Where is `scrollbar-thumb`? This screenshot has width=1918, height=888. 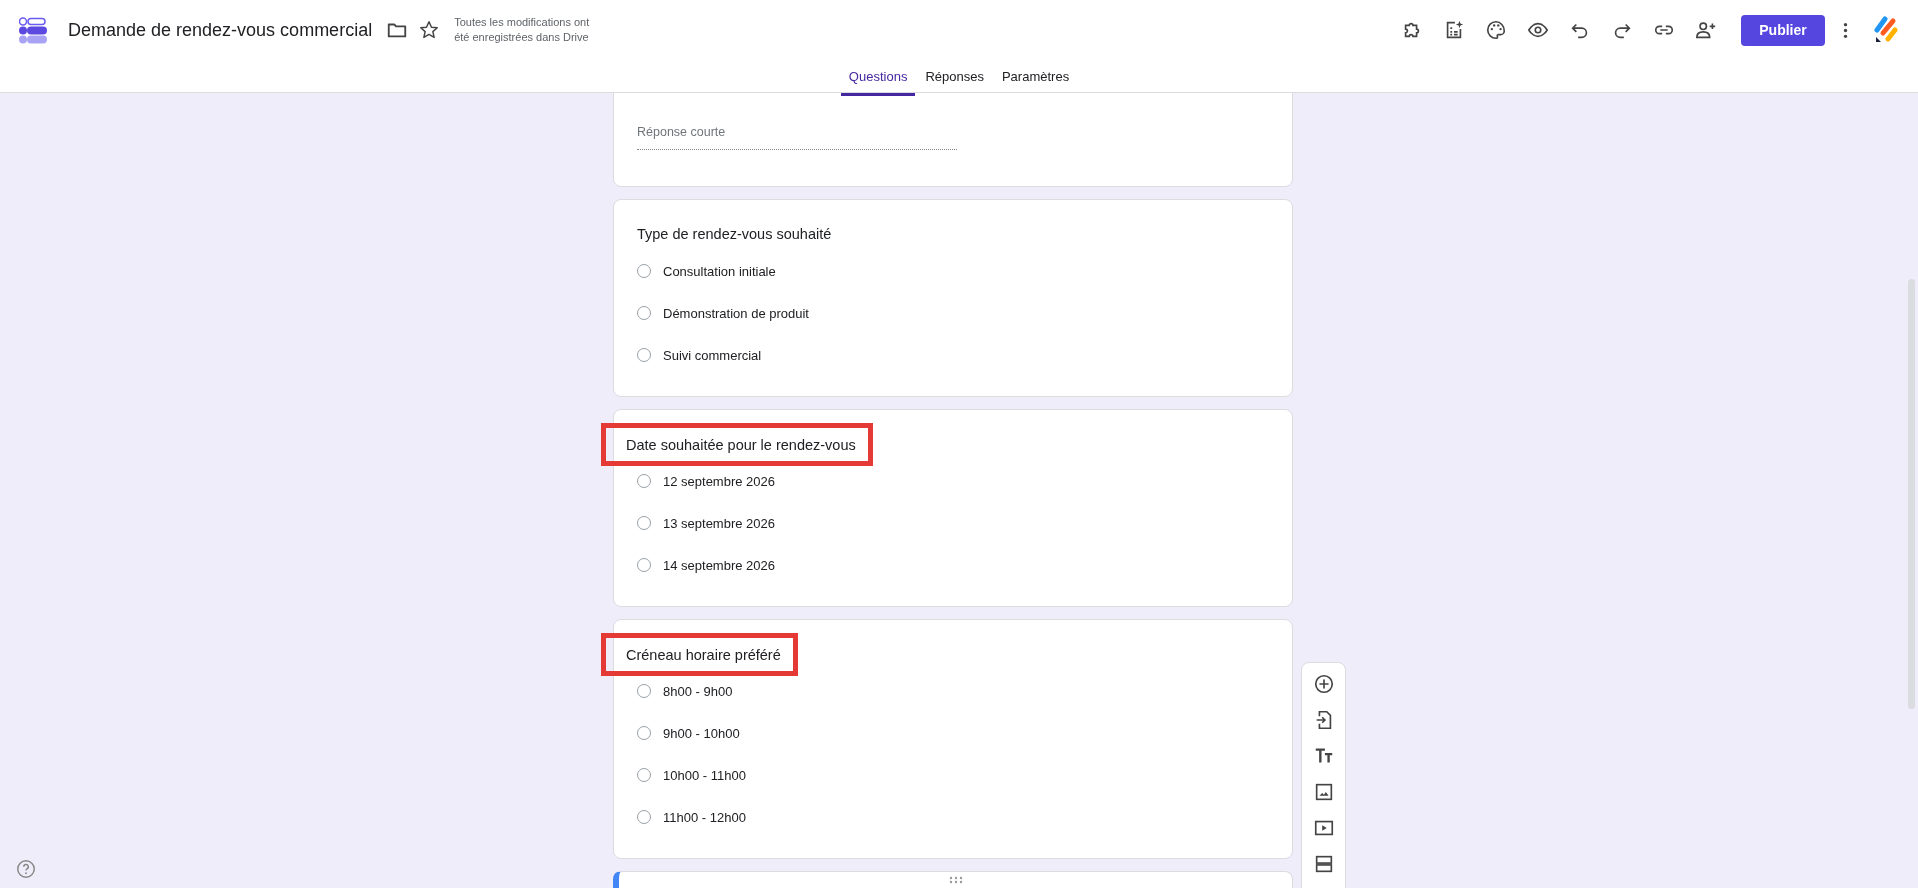
scrollbar-thumb is located at coordinates (1911, 494).